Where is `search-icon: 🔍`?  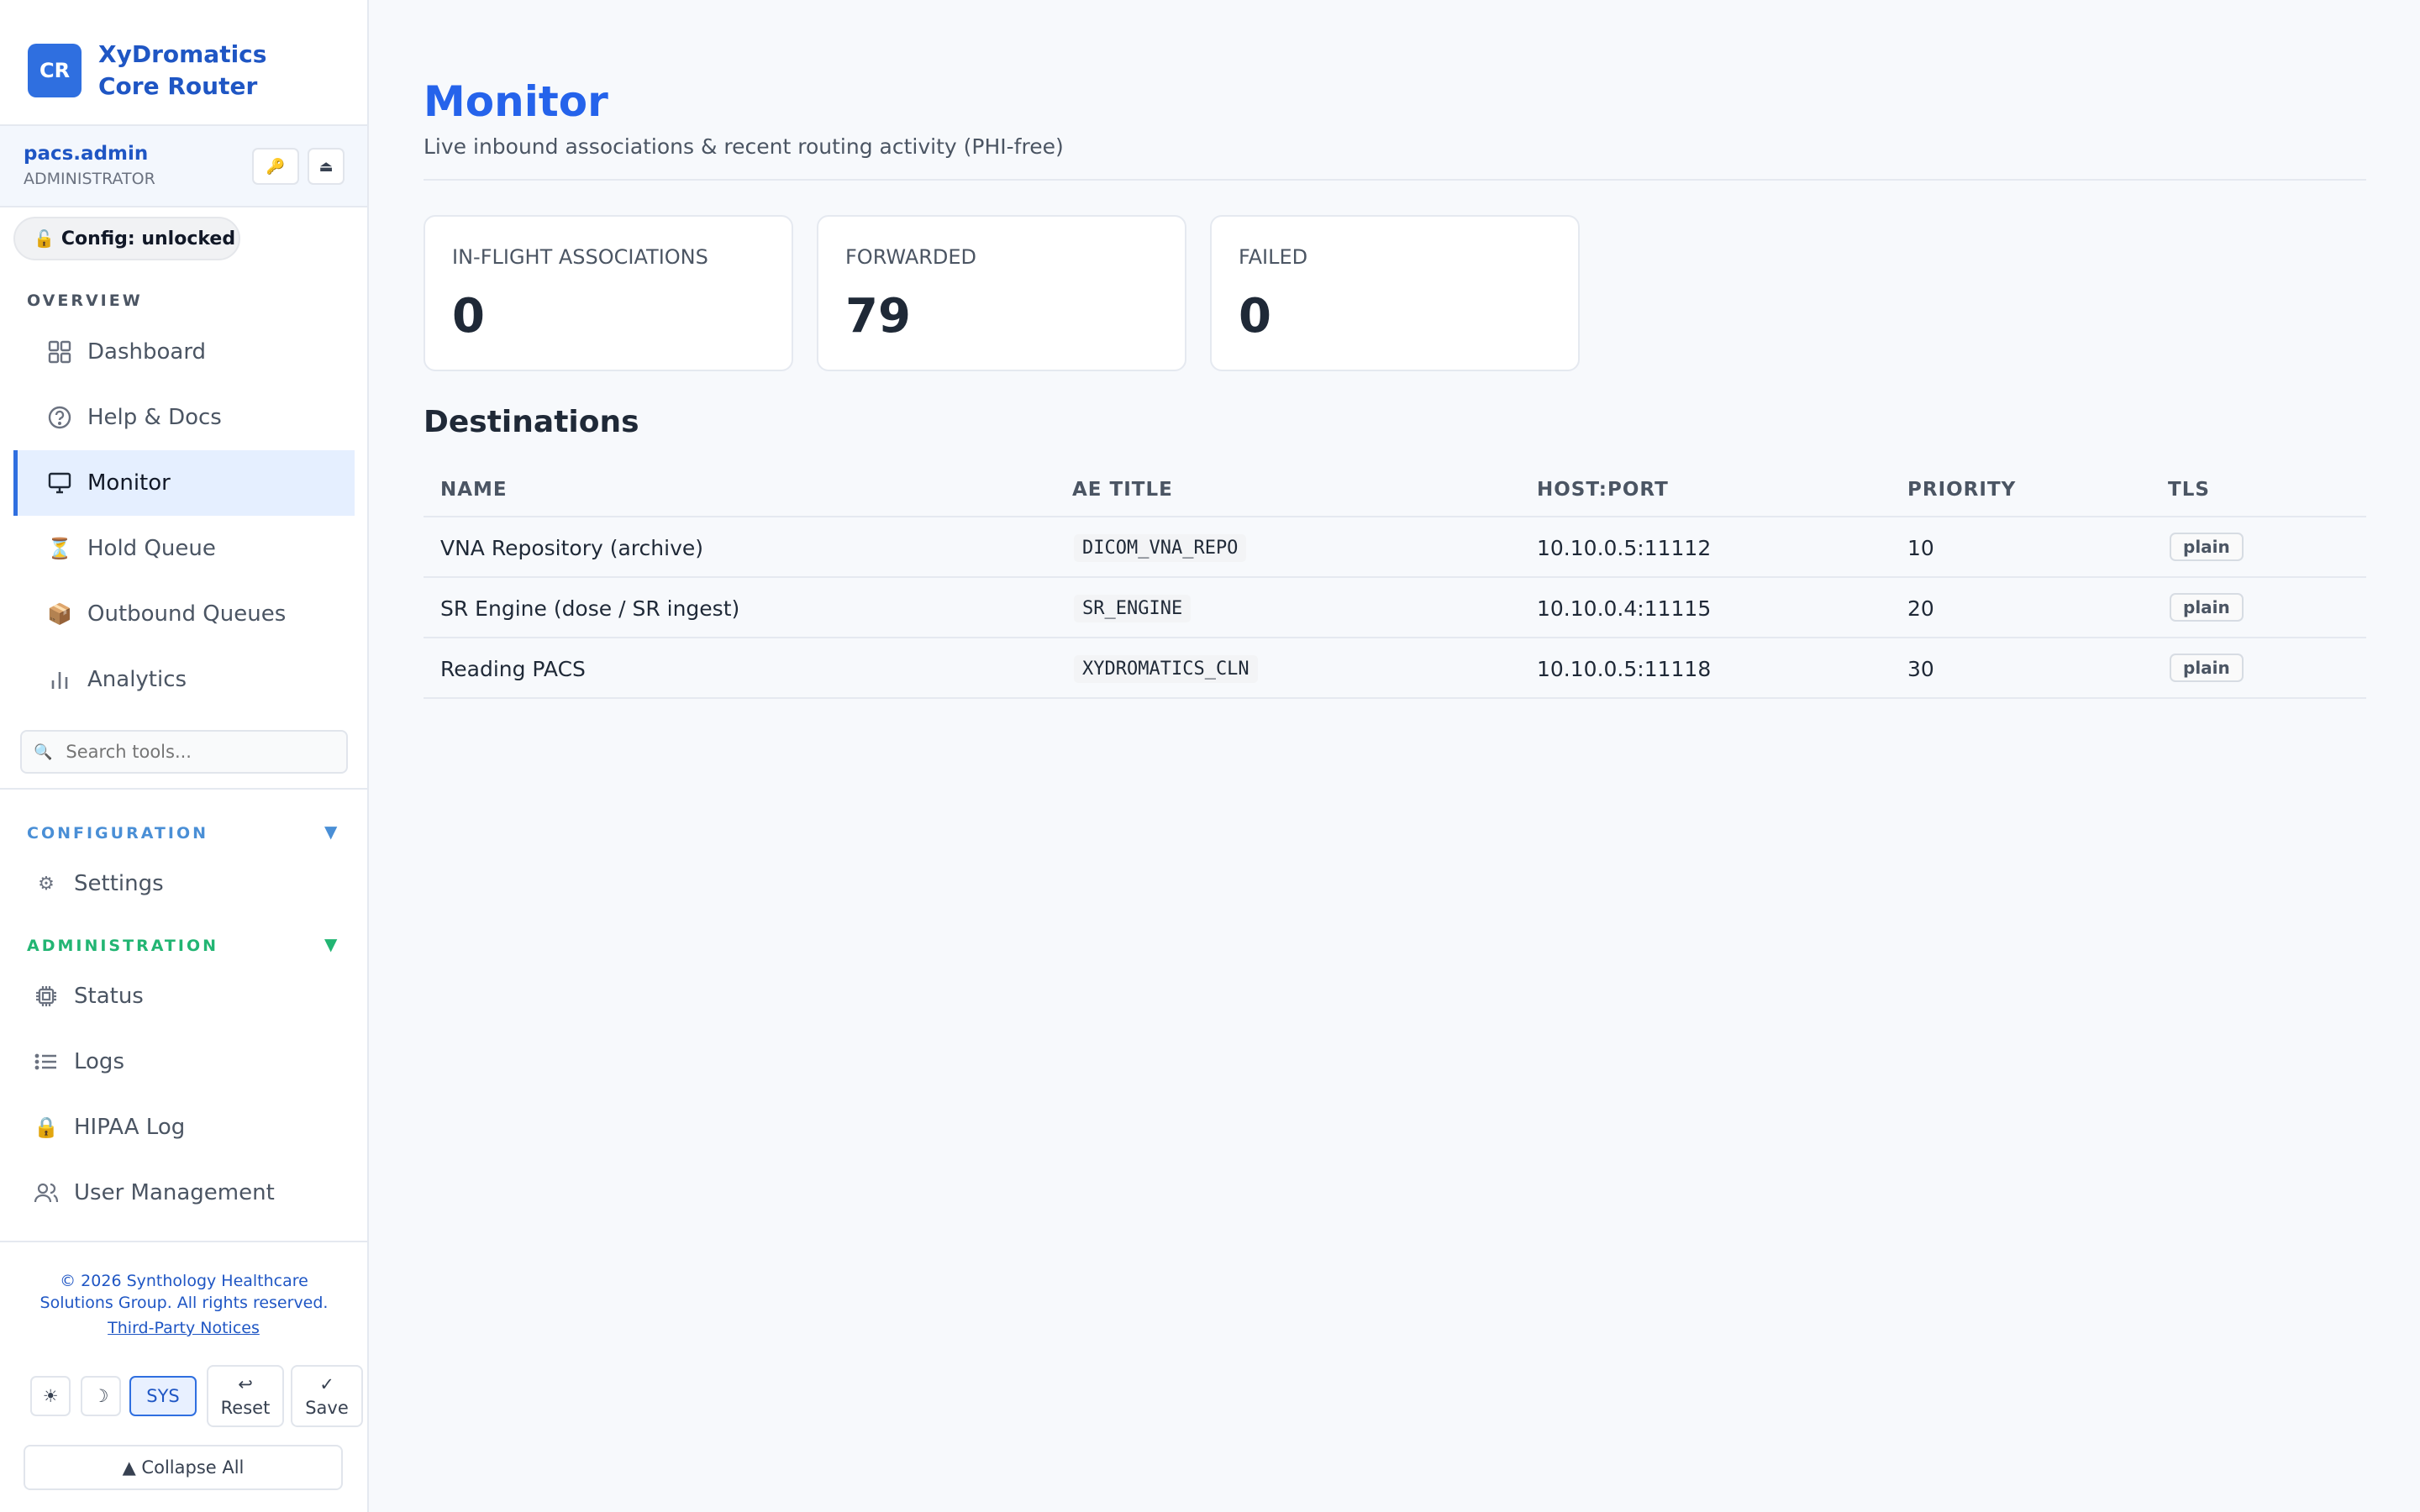 search-icon: 🔍 is located at coordinates (43, 752).